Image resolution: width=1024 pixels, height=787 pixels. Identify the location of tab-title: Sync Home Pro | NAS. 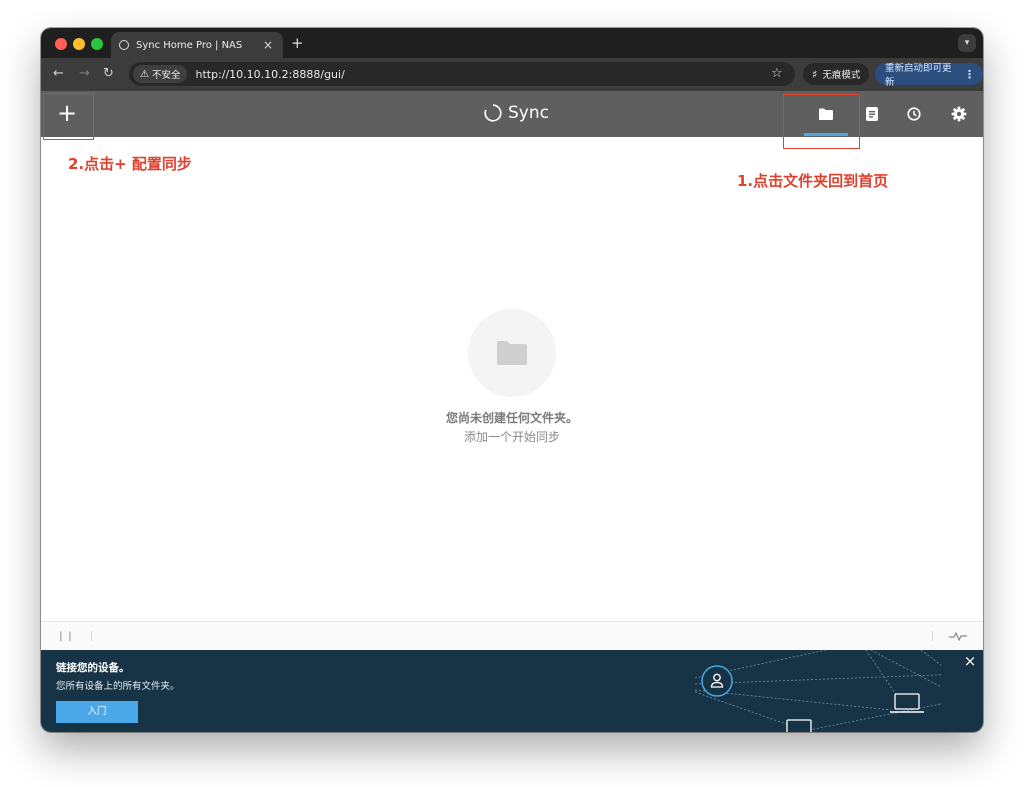
(189, 45).